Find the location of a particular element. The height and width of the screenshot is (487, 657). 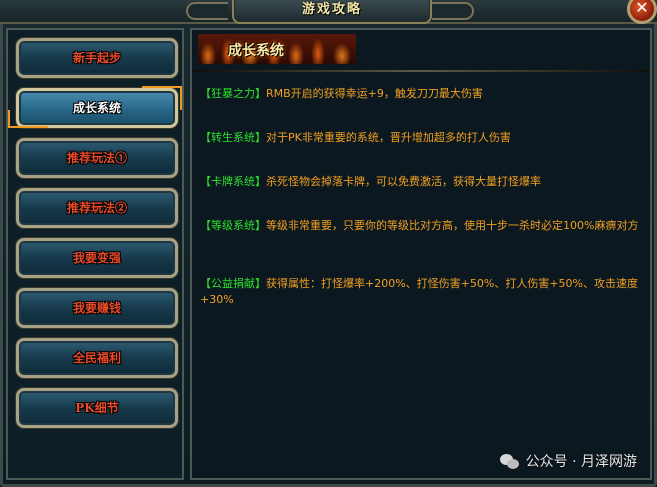

sidebar-item-label: 我要赚钱 is located at coordinates (96, 308).